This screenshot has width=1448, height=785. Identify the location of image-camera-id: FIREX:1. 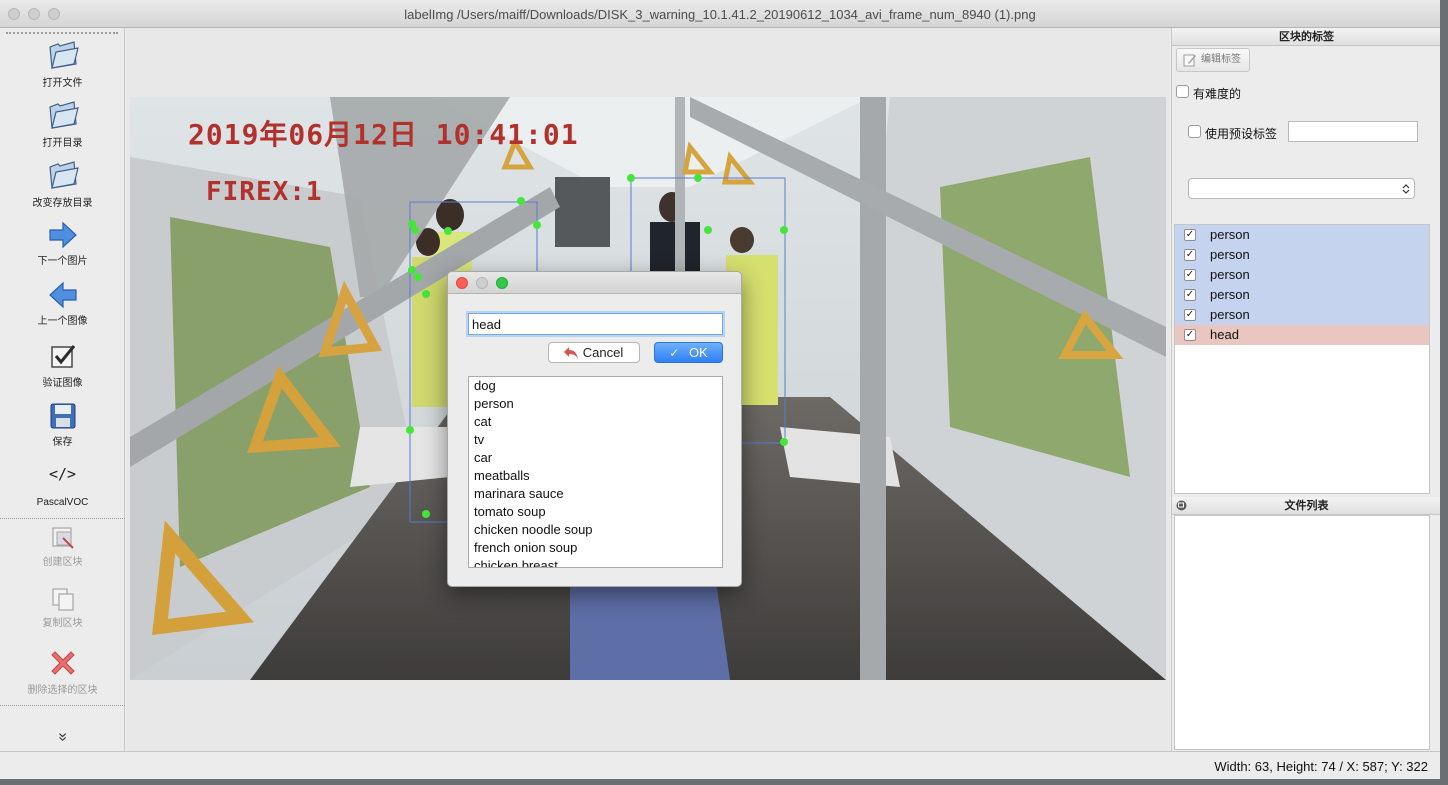
(264, 192).